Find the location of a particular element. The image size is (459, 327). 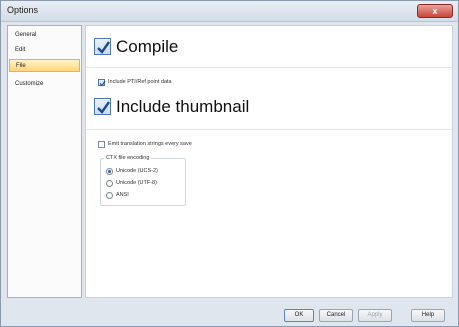

unicode-utf8-radio is located at coordinates (109, 183).